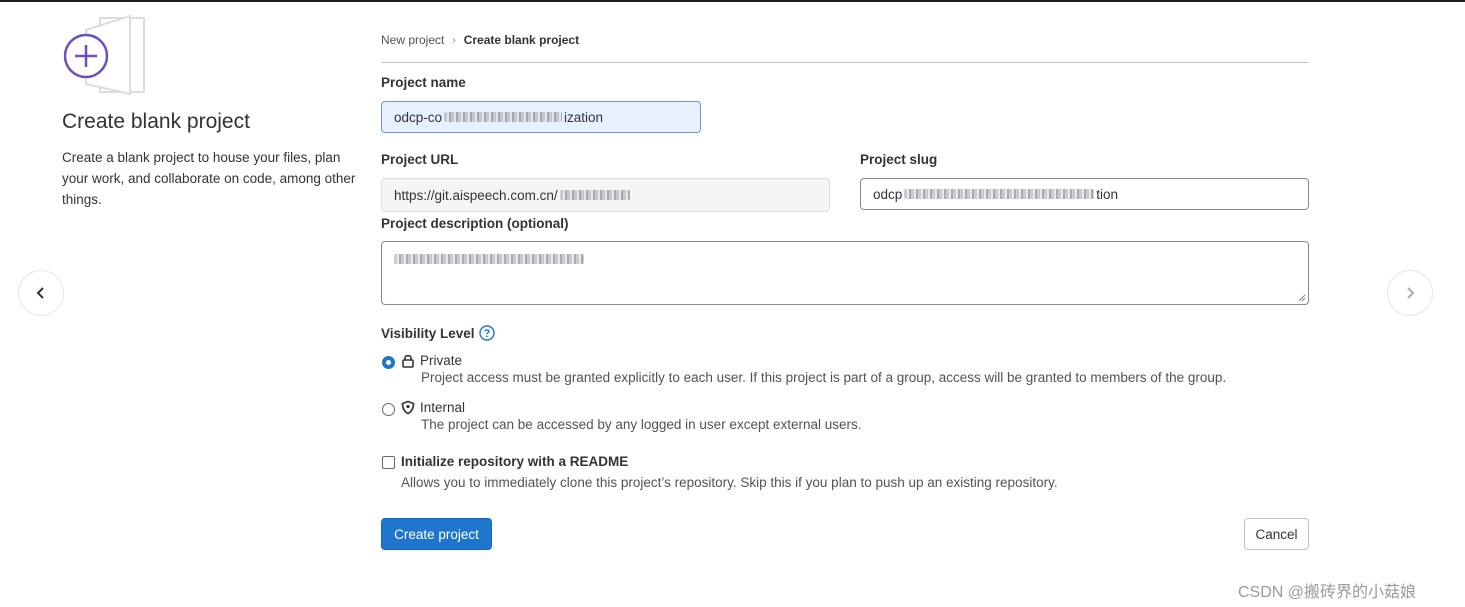  Describe the element at coordinates (732, 1) in the screenshot. I see `top-border` at that location.